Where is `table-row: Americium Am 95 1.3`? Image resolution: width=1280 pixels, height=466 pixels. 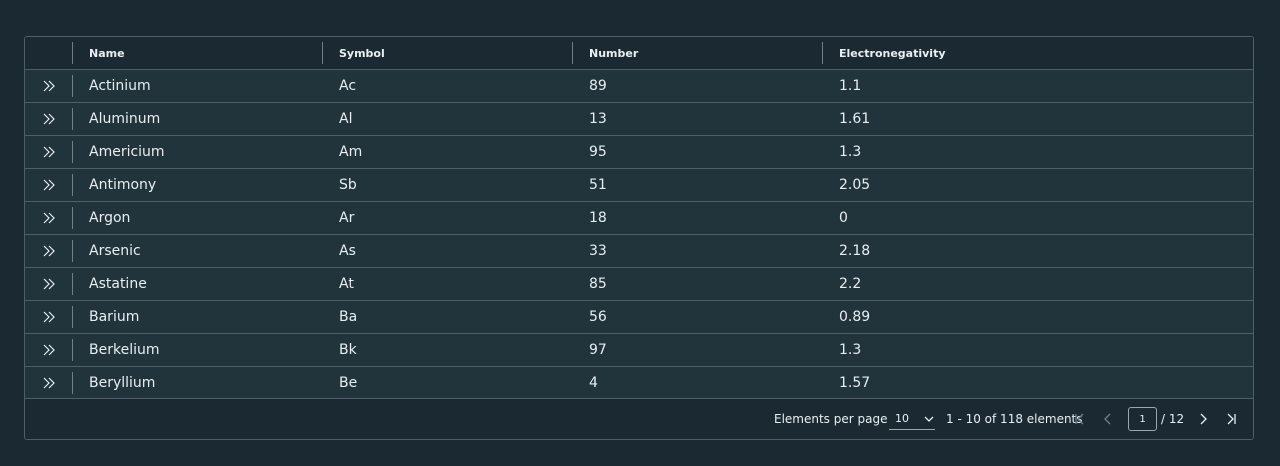
table-row: Americium Am 95 1.3 is located at coordinates (639, 152).